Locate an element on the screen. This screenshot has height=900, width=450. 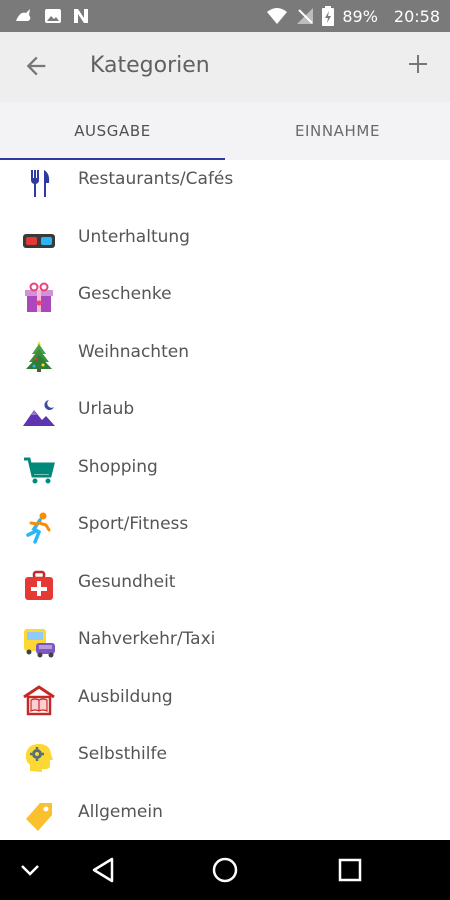
list-item-weihnachten: Weihnachten is located at coordinates (225, 353).